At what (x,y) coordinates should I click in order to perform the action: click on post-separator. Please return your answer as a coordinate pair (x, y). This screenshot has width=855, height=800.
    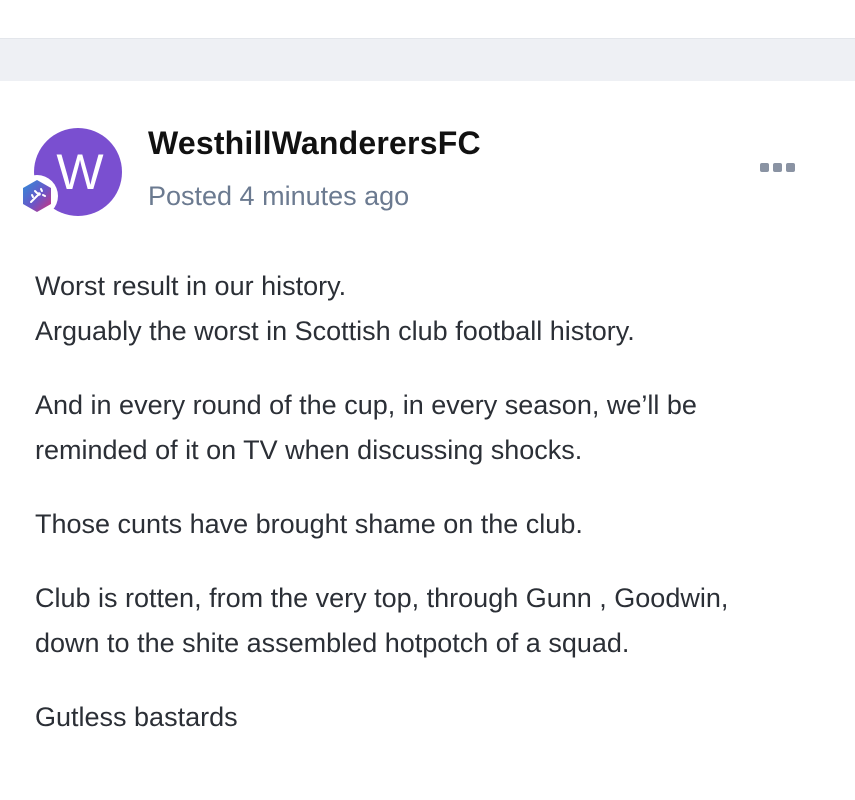
    Looking at the image, I should click on (427, 60).